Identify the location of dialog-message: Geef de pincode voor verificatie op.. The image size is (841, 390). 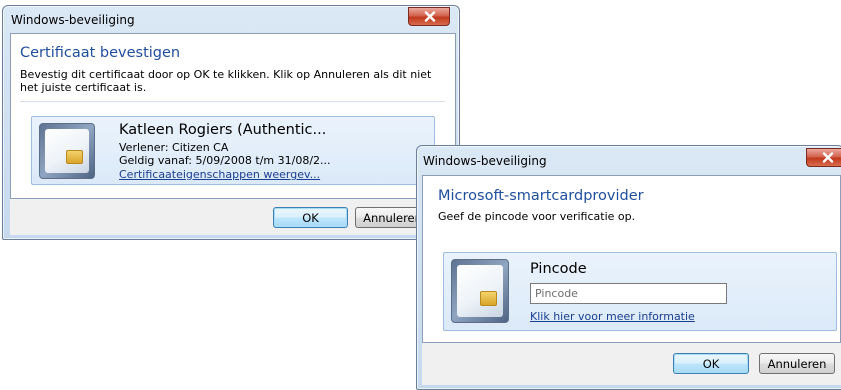
(537, 216).